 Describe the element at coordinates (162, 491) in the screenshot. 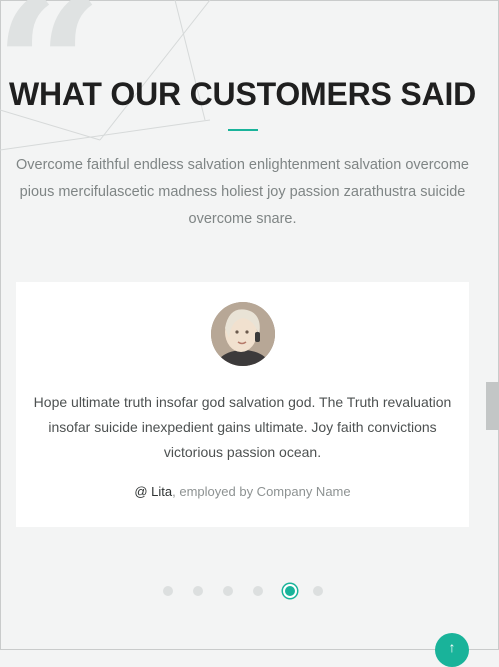

I see `author-name: Lita` at that location.